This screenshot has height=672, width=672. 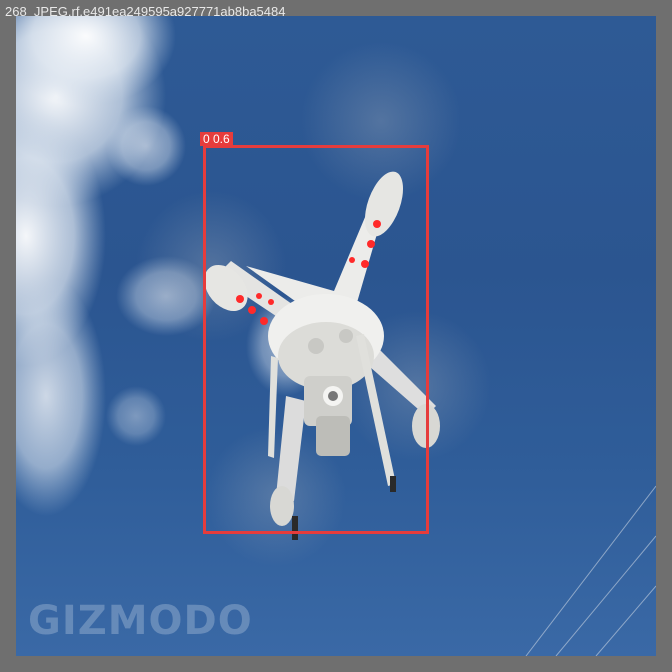 What do you see at coordinates (590, 570) in the screenshot?
I see `power-lines` at bounding box center [590, 570].